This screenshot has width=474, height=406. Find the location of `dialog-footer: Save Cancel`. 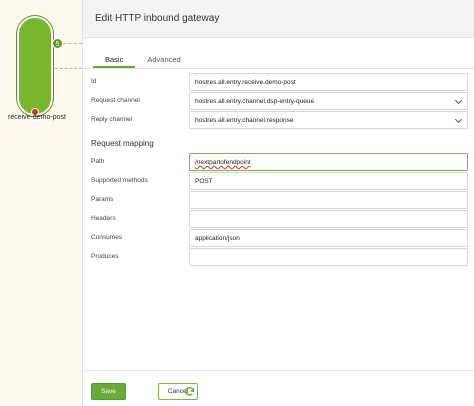

dialog-footer: Save Cancel is located at coordinates (278, 388).